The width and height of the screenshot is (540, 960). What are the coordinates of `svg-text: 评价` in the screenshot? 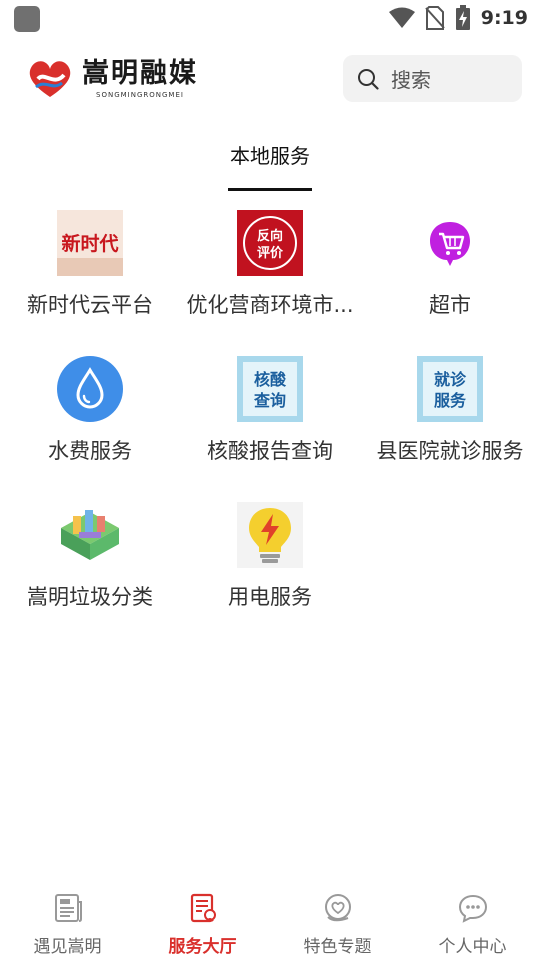 It's located at (270, 253).